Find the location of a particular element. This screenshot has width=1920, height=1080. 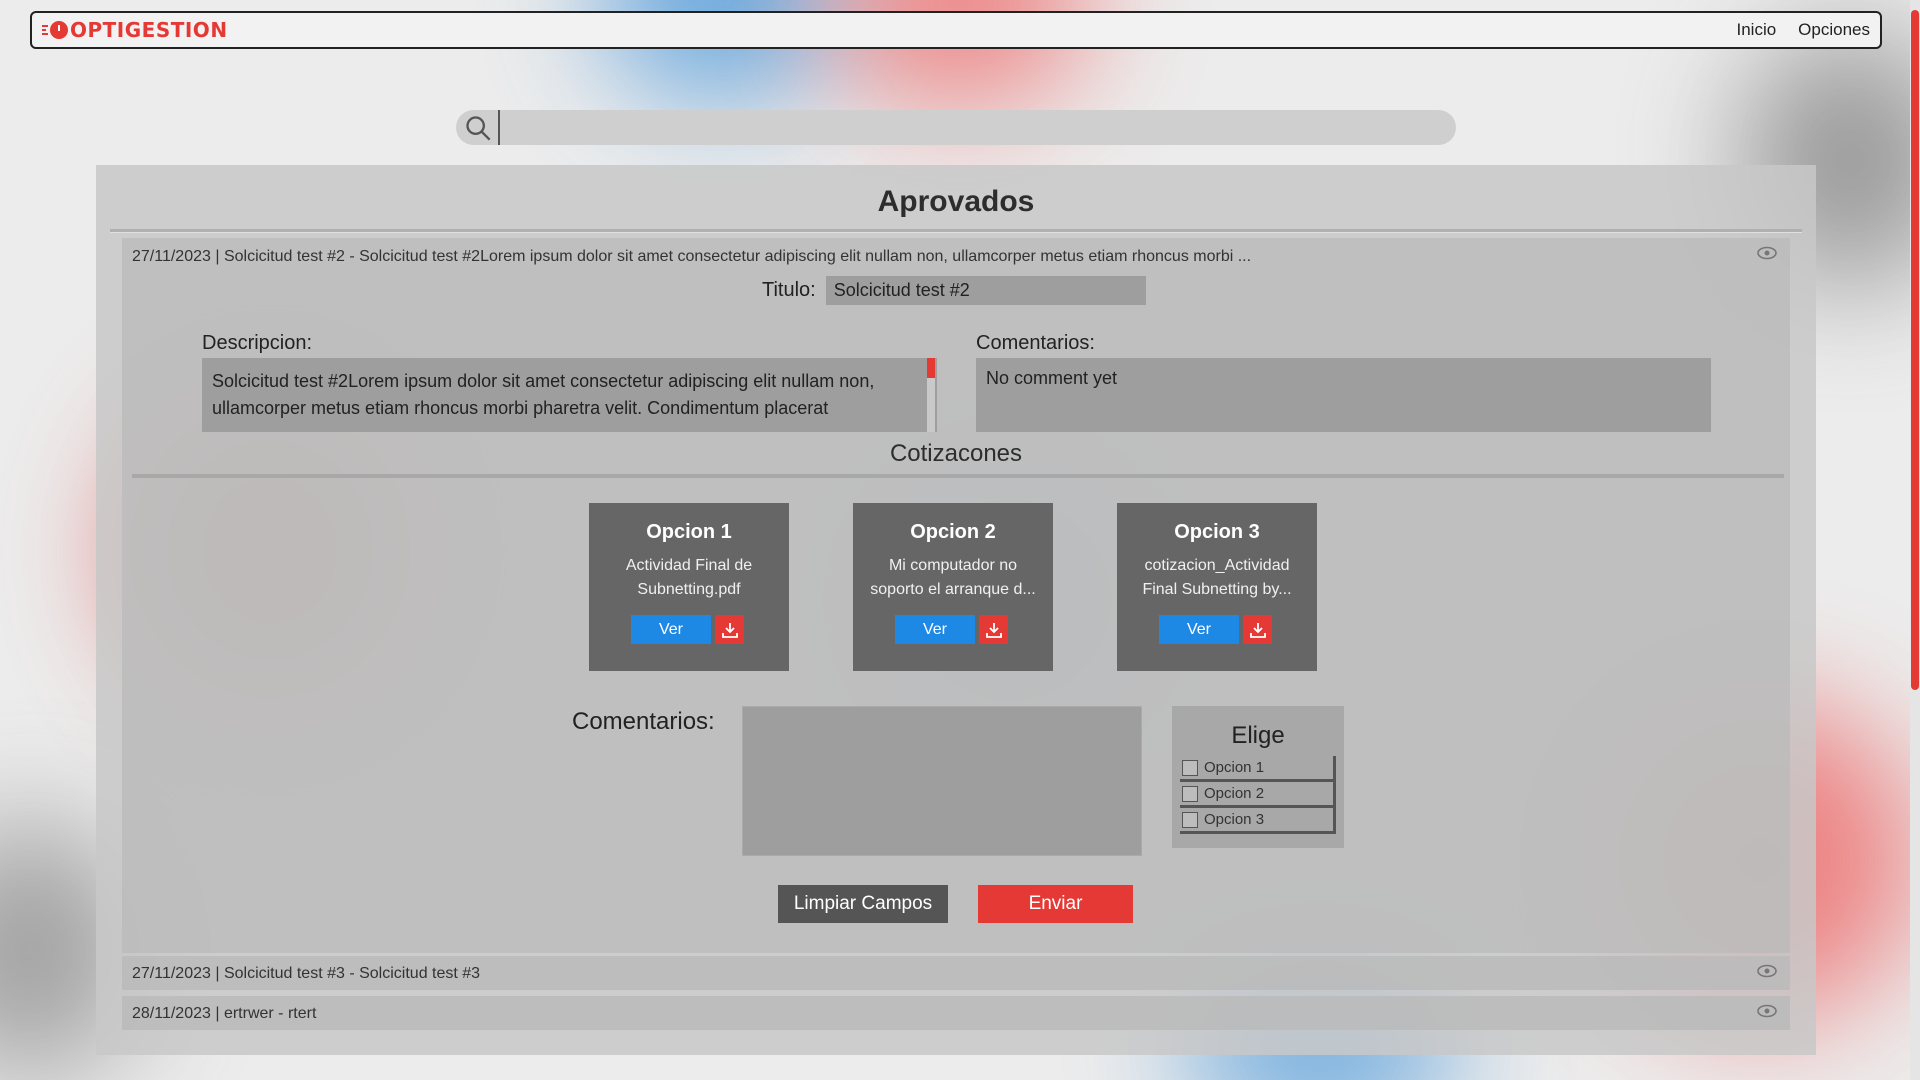

comentarios-label: Comentarios: is located at coordinates (1035, 343).